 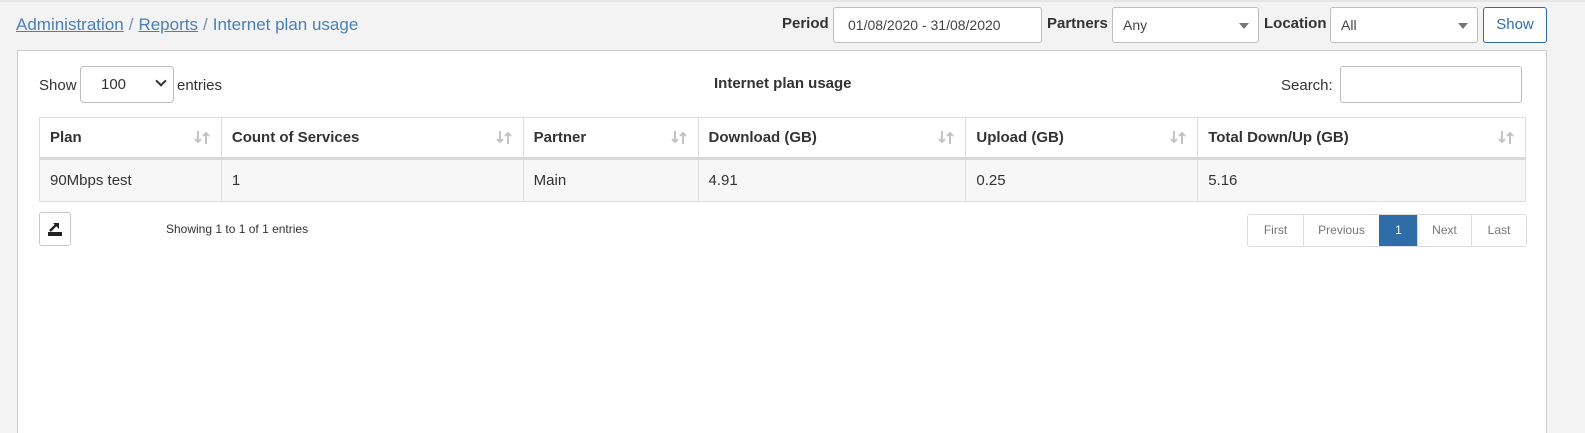 What do you see at coordinates (161, 81) in the screenshot?
I see `chevron-down-icon` at bounding box center [161, 81].